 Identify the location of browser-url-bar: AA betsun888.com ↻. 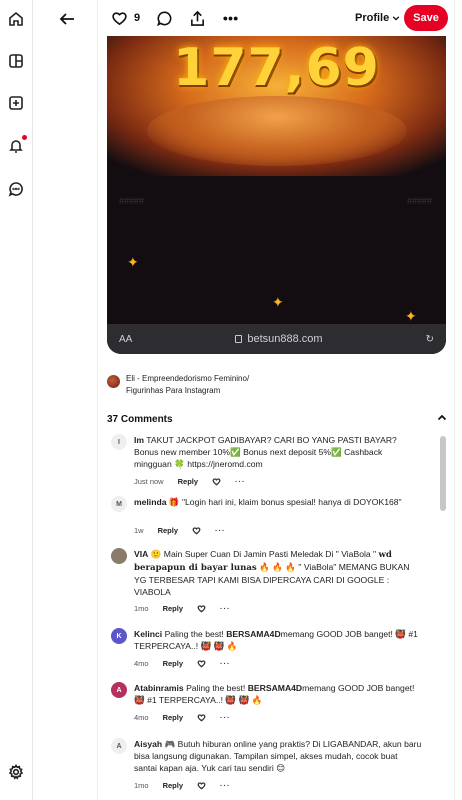
(276, 339).